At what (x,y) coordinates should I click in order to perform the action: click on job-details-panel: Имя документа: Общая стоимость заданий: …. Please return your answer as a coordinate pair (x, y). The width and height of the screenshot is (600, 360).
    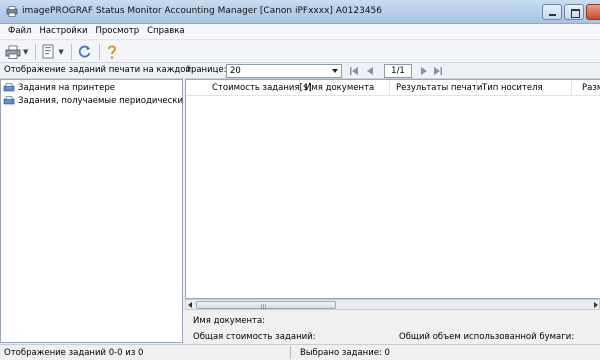
    Looking at the image, I should click on (392, 327).